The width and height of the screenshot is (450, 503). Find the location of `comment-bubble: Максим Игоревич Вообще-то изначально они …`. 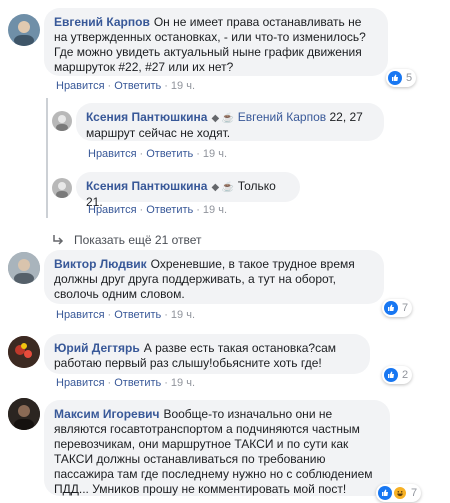

comment-bubble: Максим Игоревич Вообще-то изначально они … is located at coordinates (217, 448).